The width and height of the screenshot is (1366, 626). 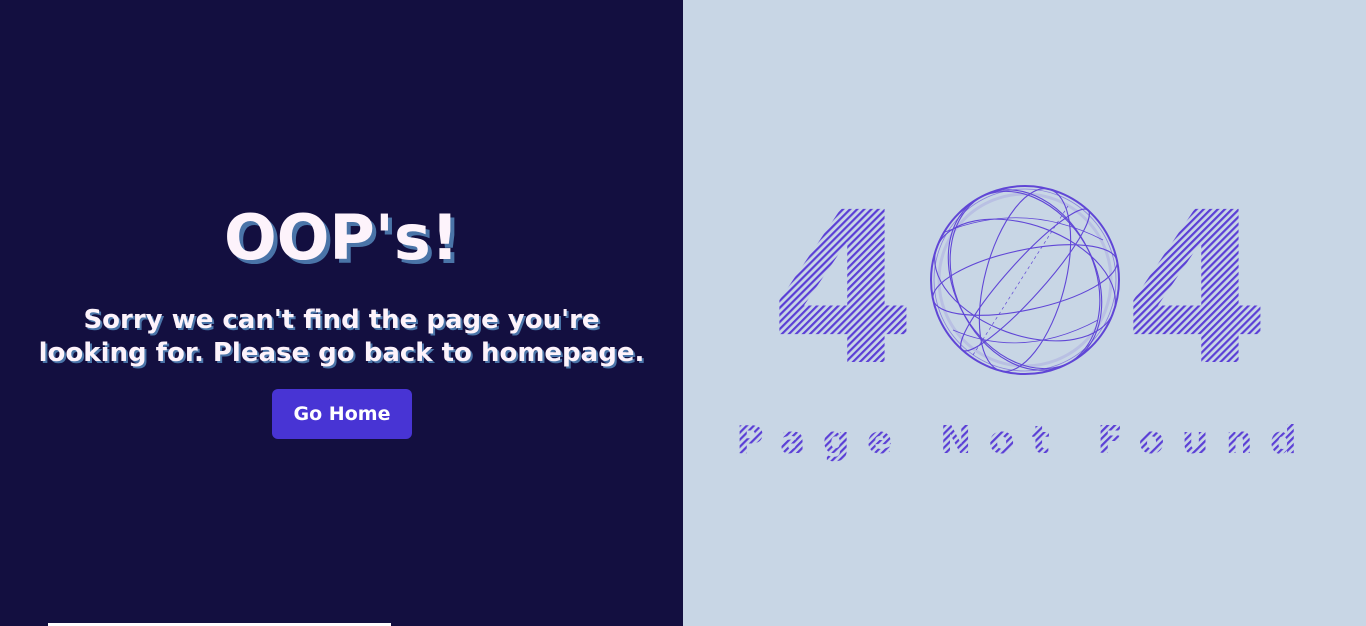 I want to click on wireframe-globe-icon, so click(x=1025, y=280).